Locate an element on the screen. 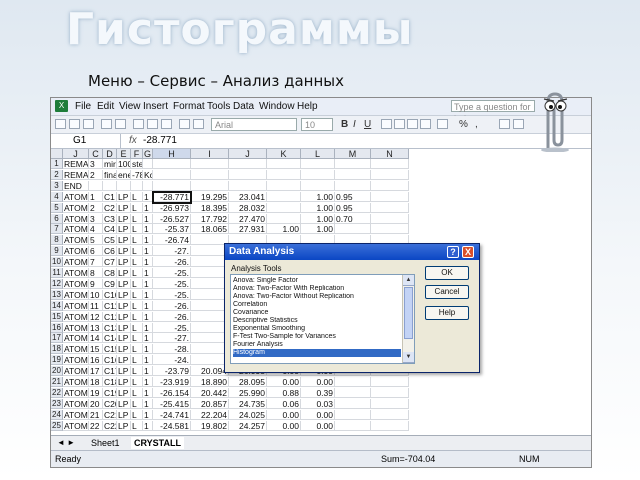 Image resolution: width=640 pixels, height=480 pixels. row-header: 14 is located at coordinates (57, 305).